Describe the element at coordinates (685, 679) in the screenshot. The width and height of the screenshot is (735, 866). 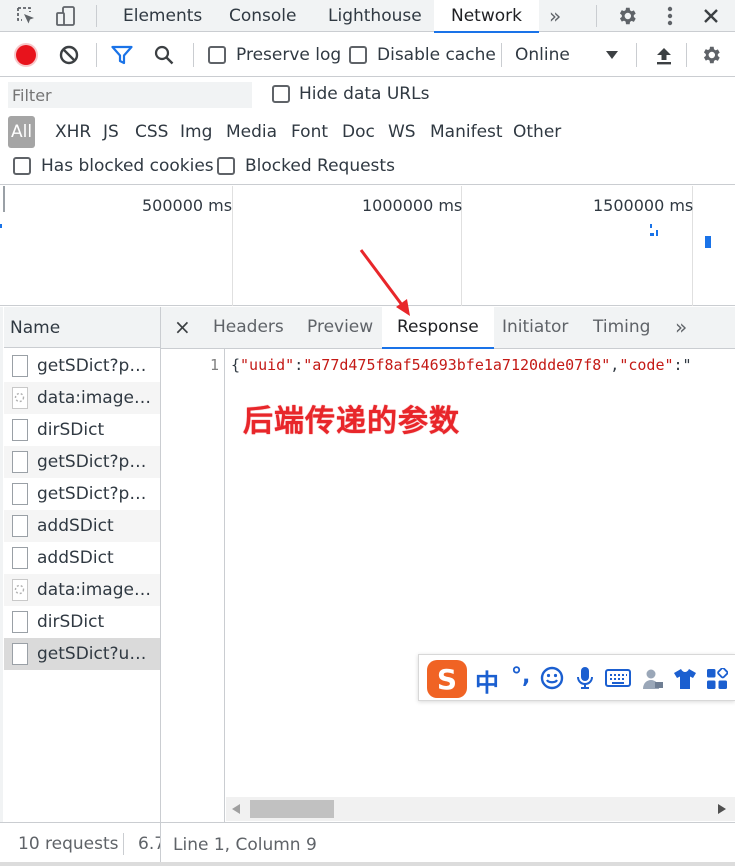
I see `skin-tshirt-icon` at that location.